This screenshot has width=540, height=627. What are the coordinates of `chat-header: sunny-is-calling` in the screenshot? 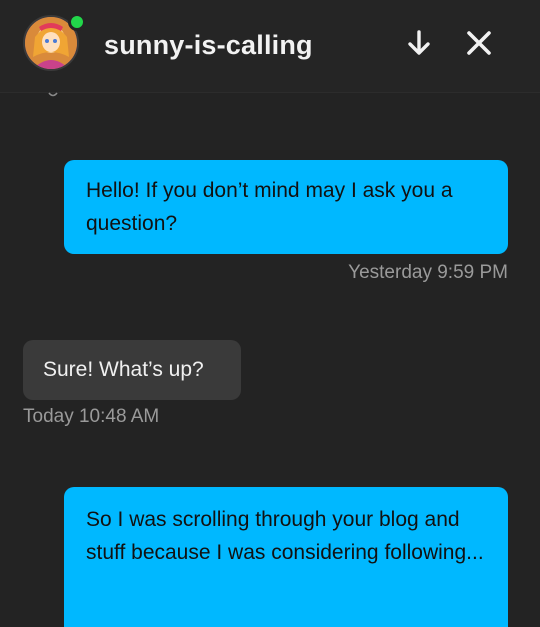 It's located at (270, 46).